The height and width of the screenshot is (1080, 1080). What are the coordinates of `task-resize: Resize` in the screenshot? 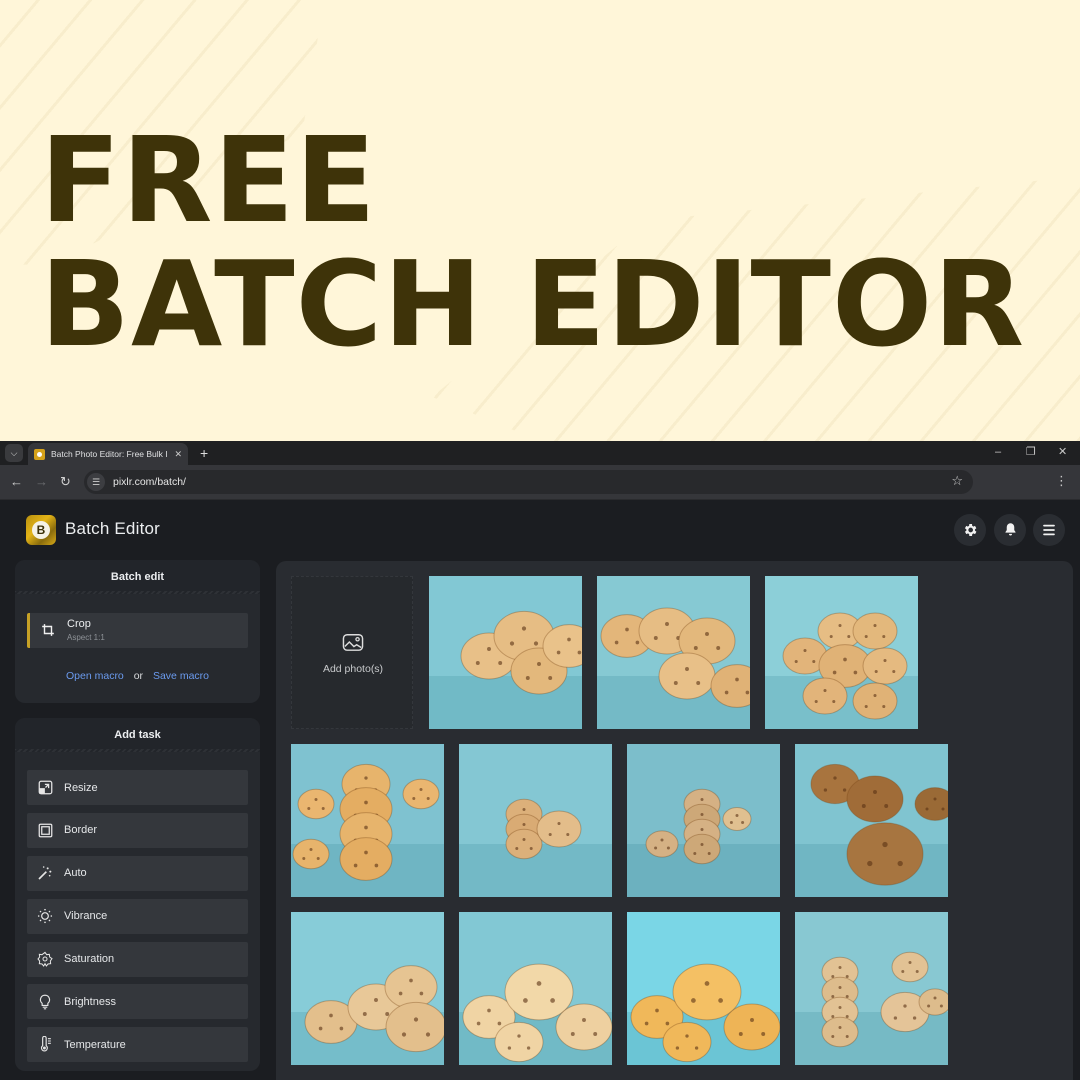 It's located at (137, 787).